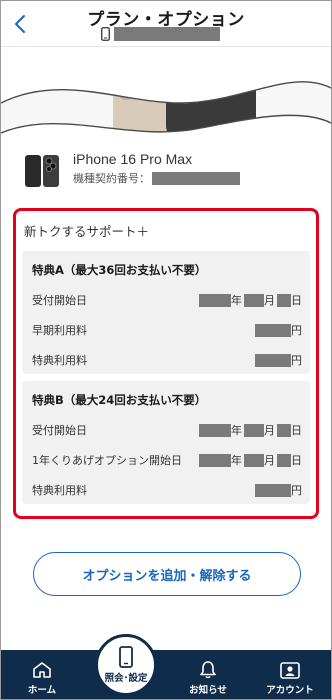  Describe the element at coordinates (167, 330) in the screenshot. I see `benefit-a-row: 早期利用料 円` at that location.